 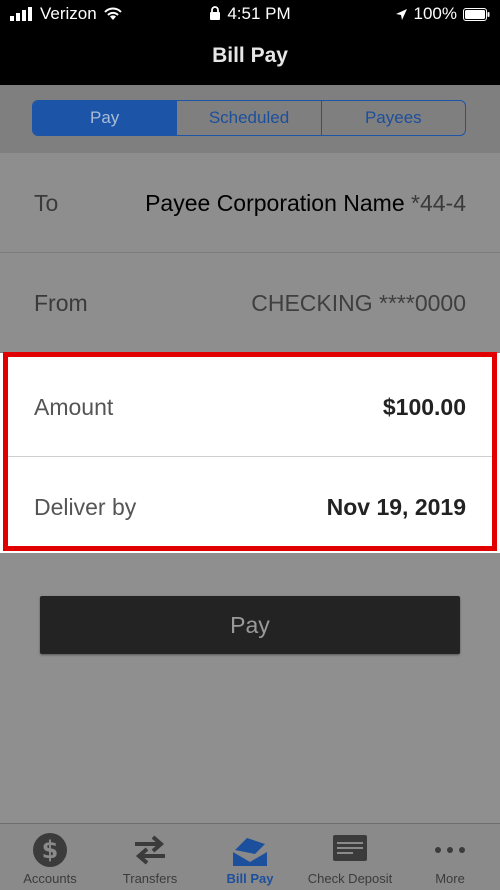 What do you see at coordinates (350, 878) in the screenshot?
I see `tab-check-deposit-label: Check Deposit` at bounding box center [350, 878].